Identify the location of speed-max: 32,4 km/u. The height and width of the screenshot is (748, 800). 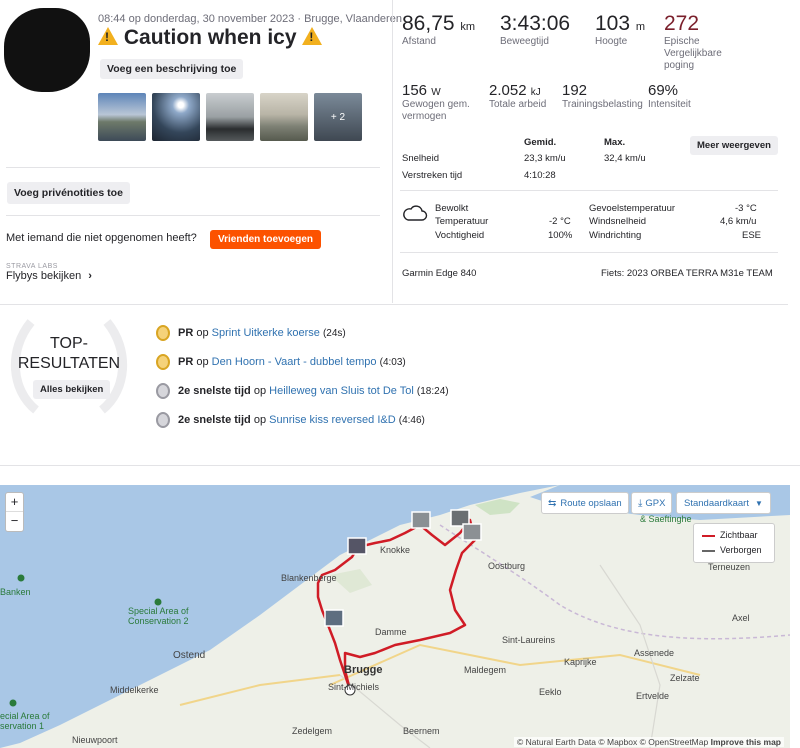
(625, 158).